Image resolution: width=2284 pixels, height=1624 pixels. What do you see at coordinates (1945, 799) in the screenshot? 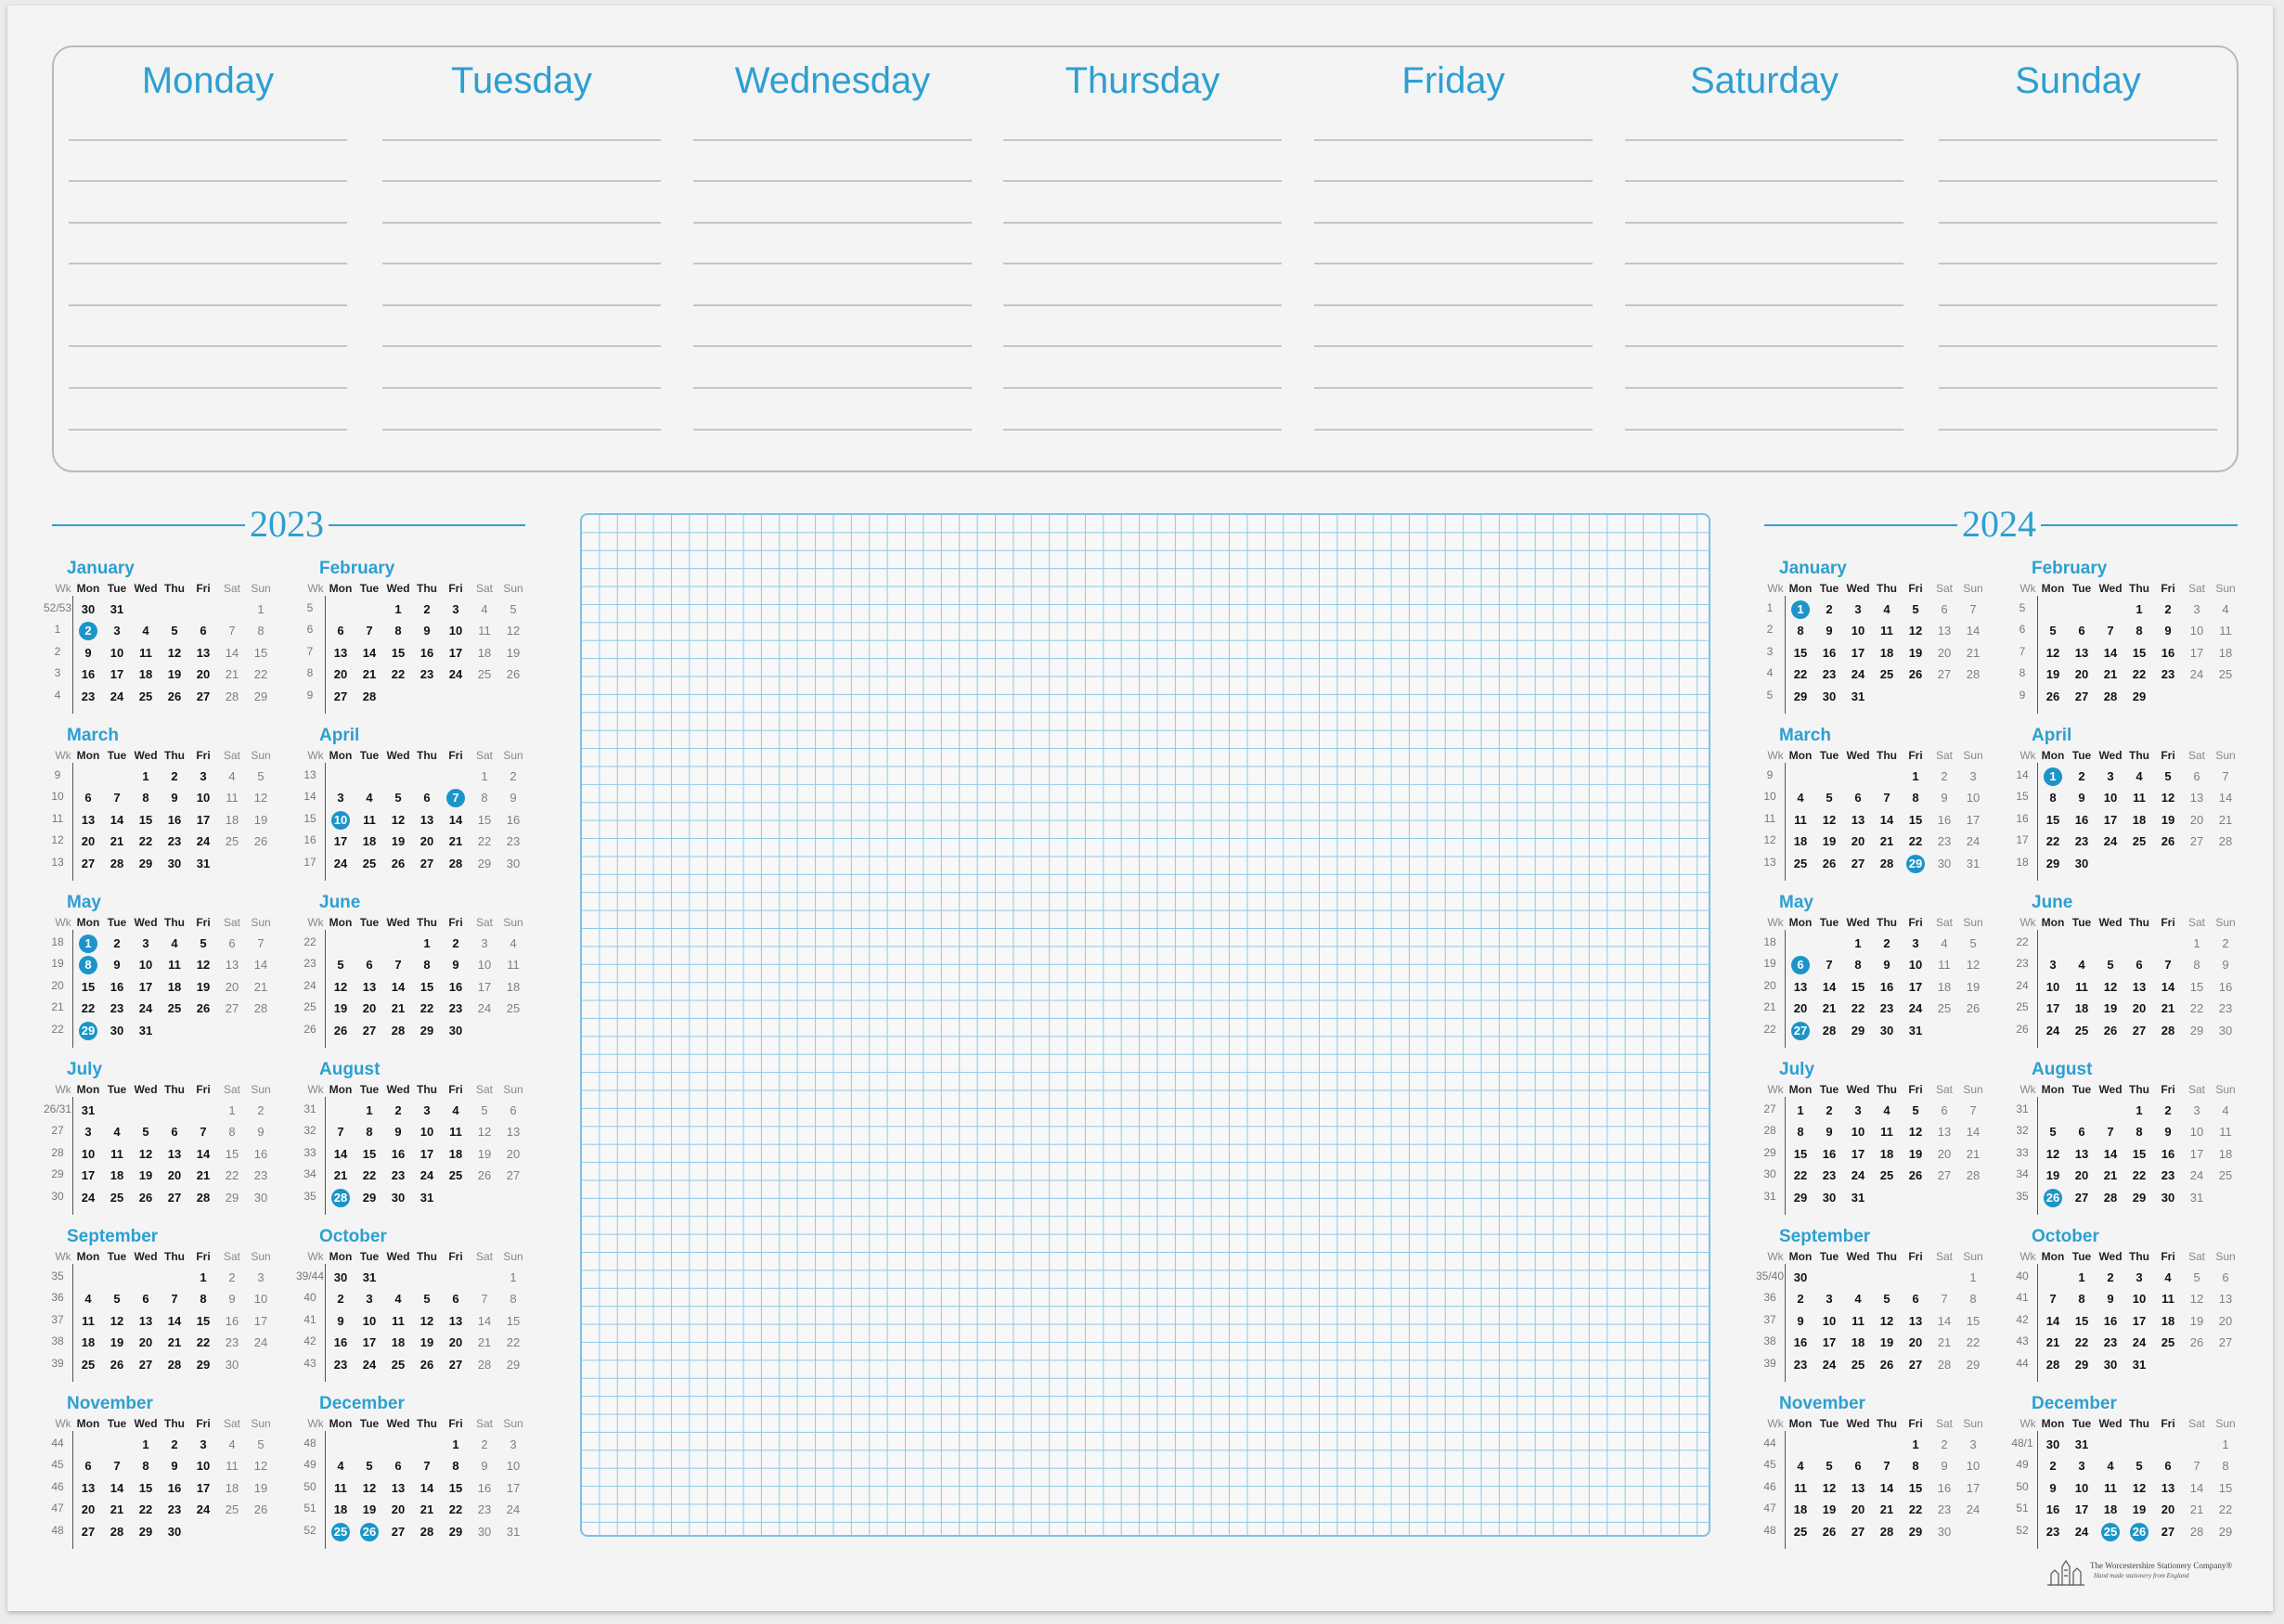
I see `date-cell: 9` at bounding box center [1945, 799].